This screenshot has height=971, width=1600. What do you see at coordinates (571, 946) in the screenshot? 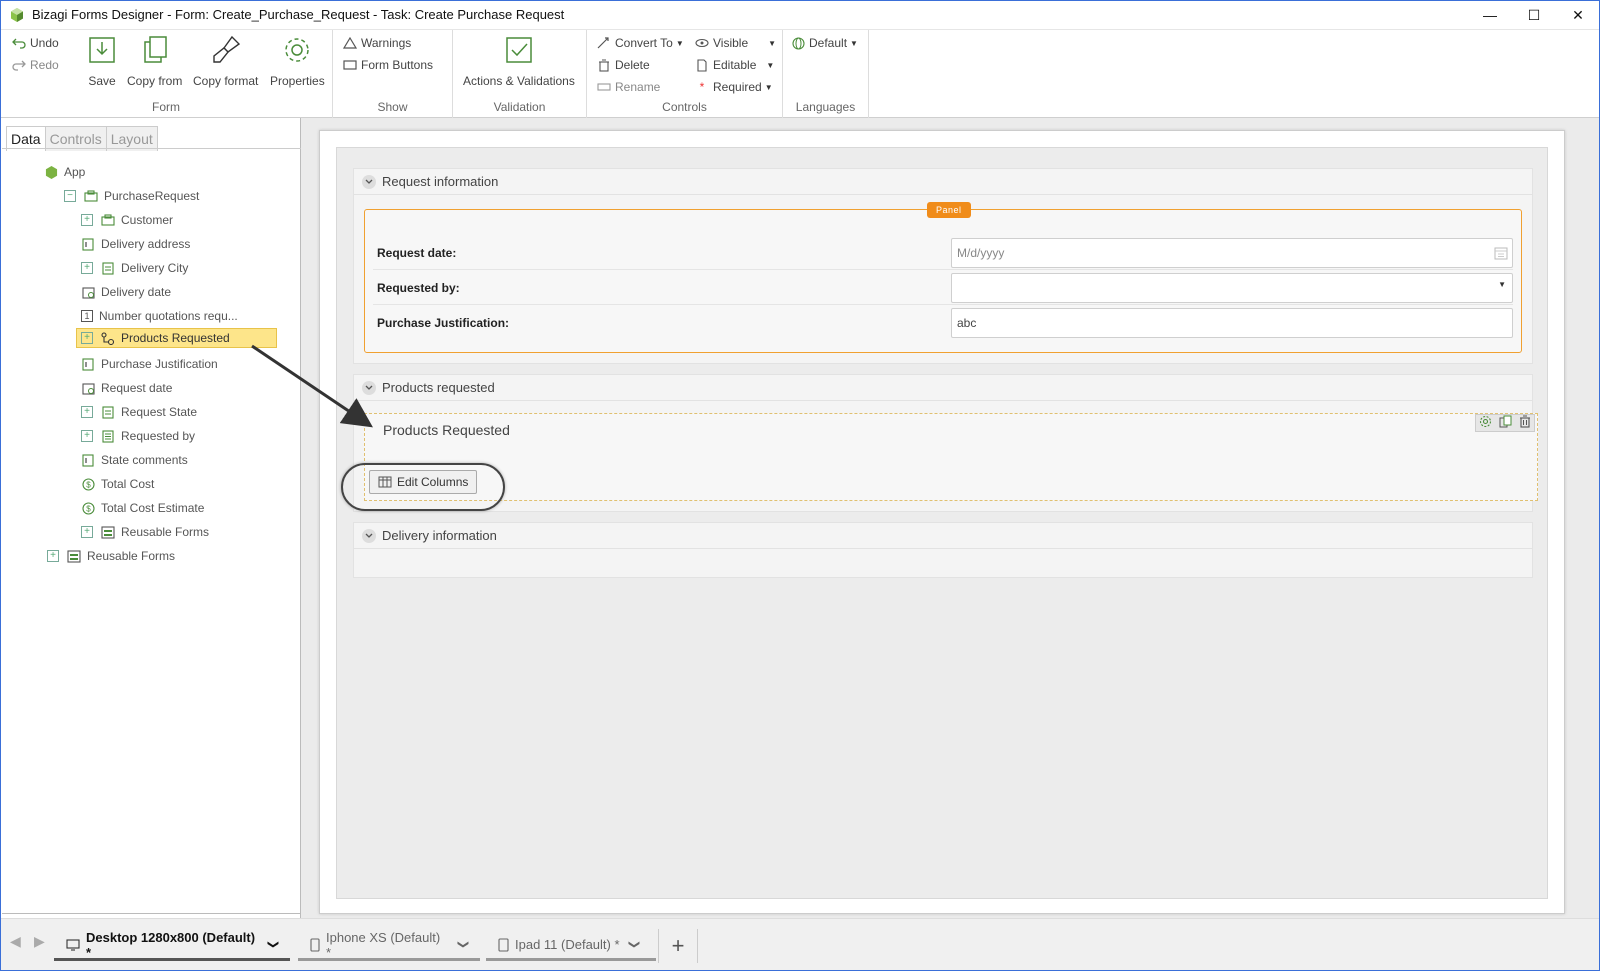
I see `tab-ipad: Ipad 11 (Default) * ❯` at bounding box center [571, 946].